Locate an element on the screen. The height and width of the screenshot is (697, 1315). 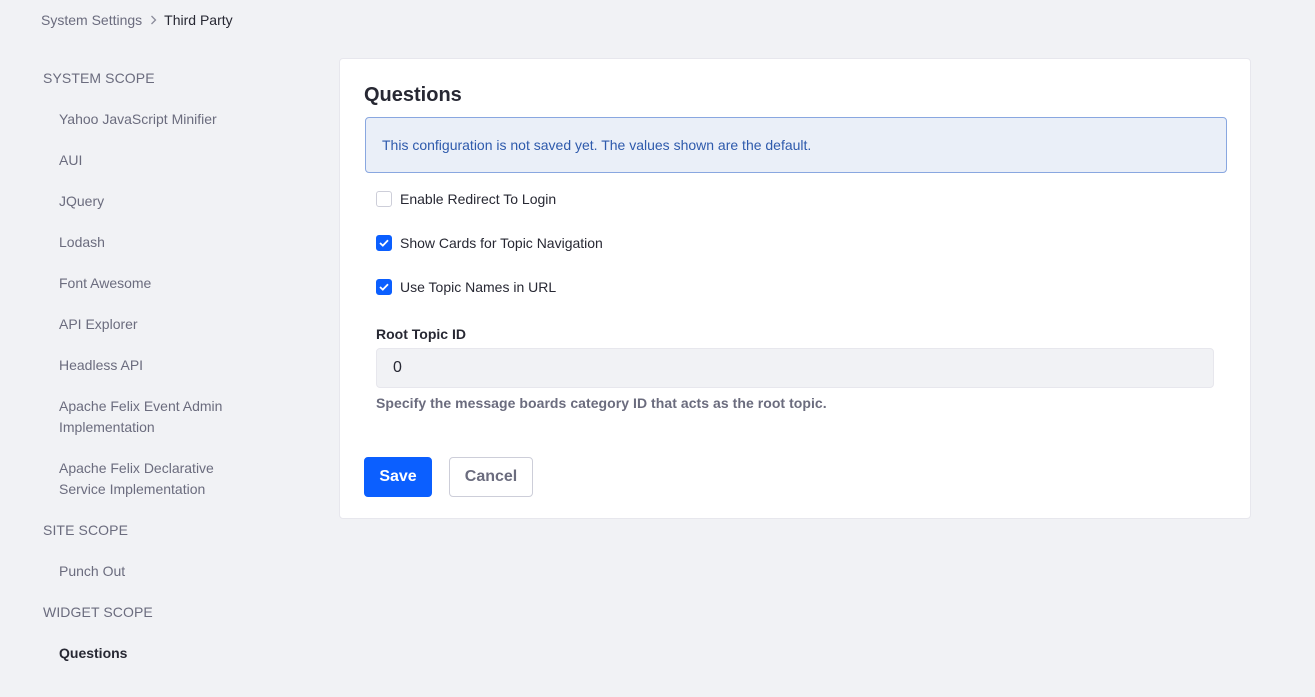
sidebar-item-questions: Questions is located at coordinates (159, 653).